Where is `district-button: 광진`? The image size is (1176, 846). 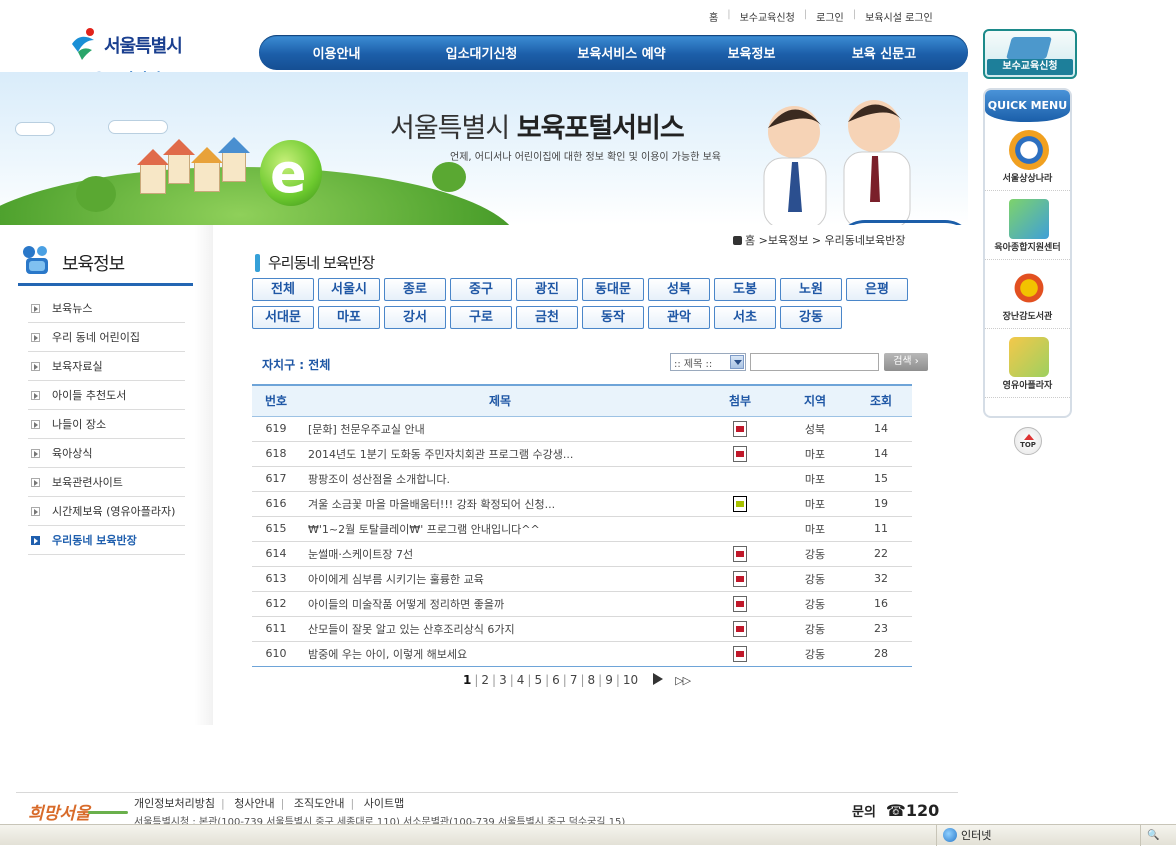 district-button: 광진 is located at coordinates (547, 289).